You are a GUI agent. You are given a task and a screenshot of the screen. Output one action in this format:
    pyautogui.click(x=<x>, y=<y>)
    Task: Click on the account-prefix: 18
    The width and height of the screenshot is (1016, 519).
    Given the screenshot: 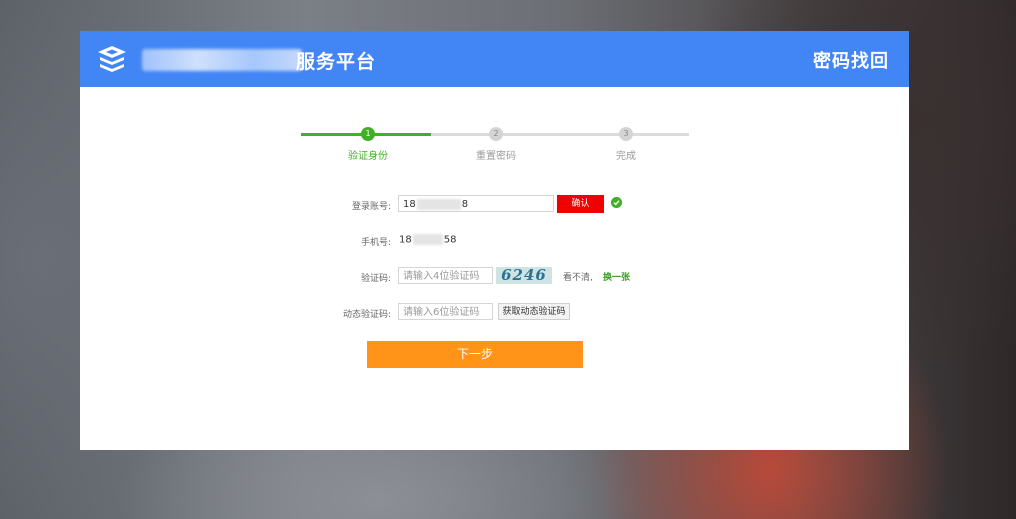 What is the action you would take?
    pyautogui.click(x=409, y=204)
    